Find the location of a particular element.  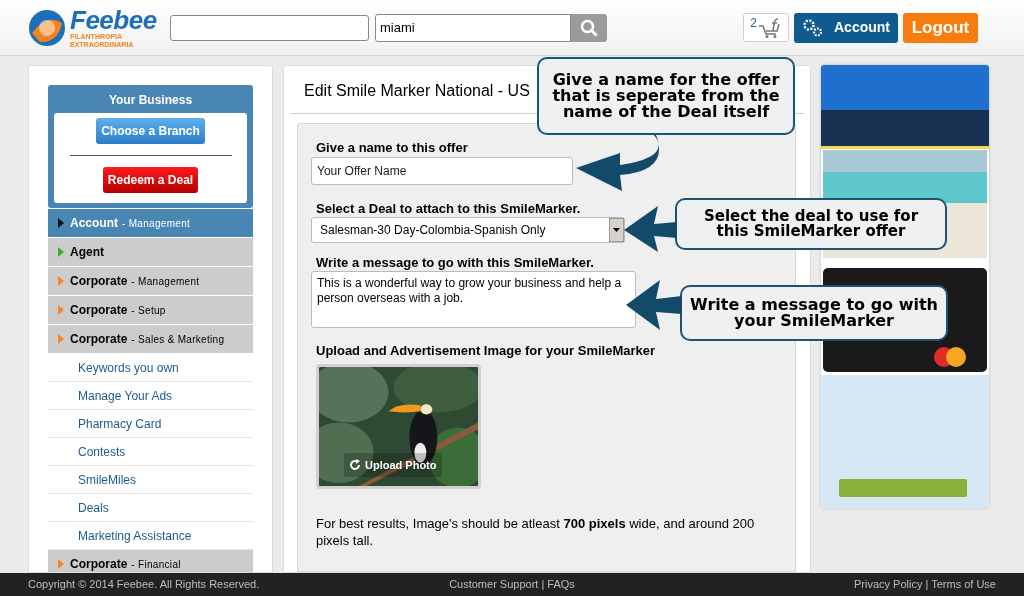

sidebar-link: Keywords you own is located at coordinates (128, 367).